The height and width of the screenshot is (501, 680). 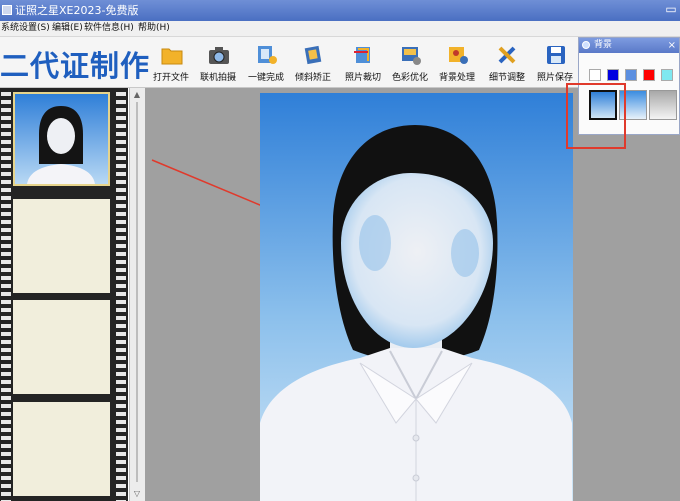 I want to click on camera-icon, so click(x=219, y=55).